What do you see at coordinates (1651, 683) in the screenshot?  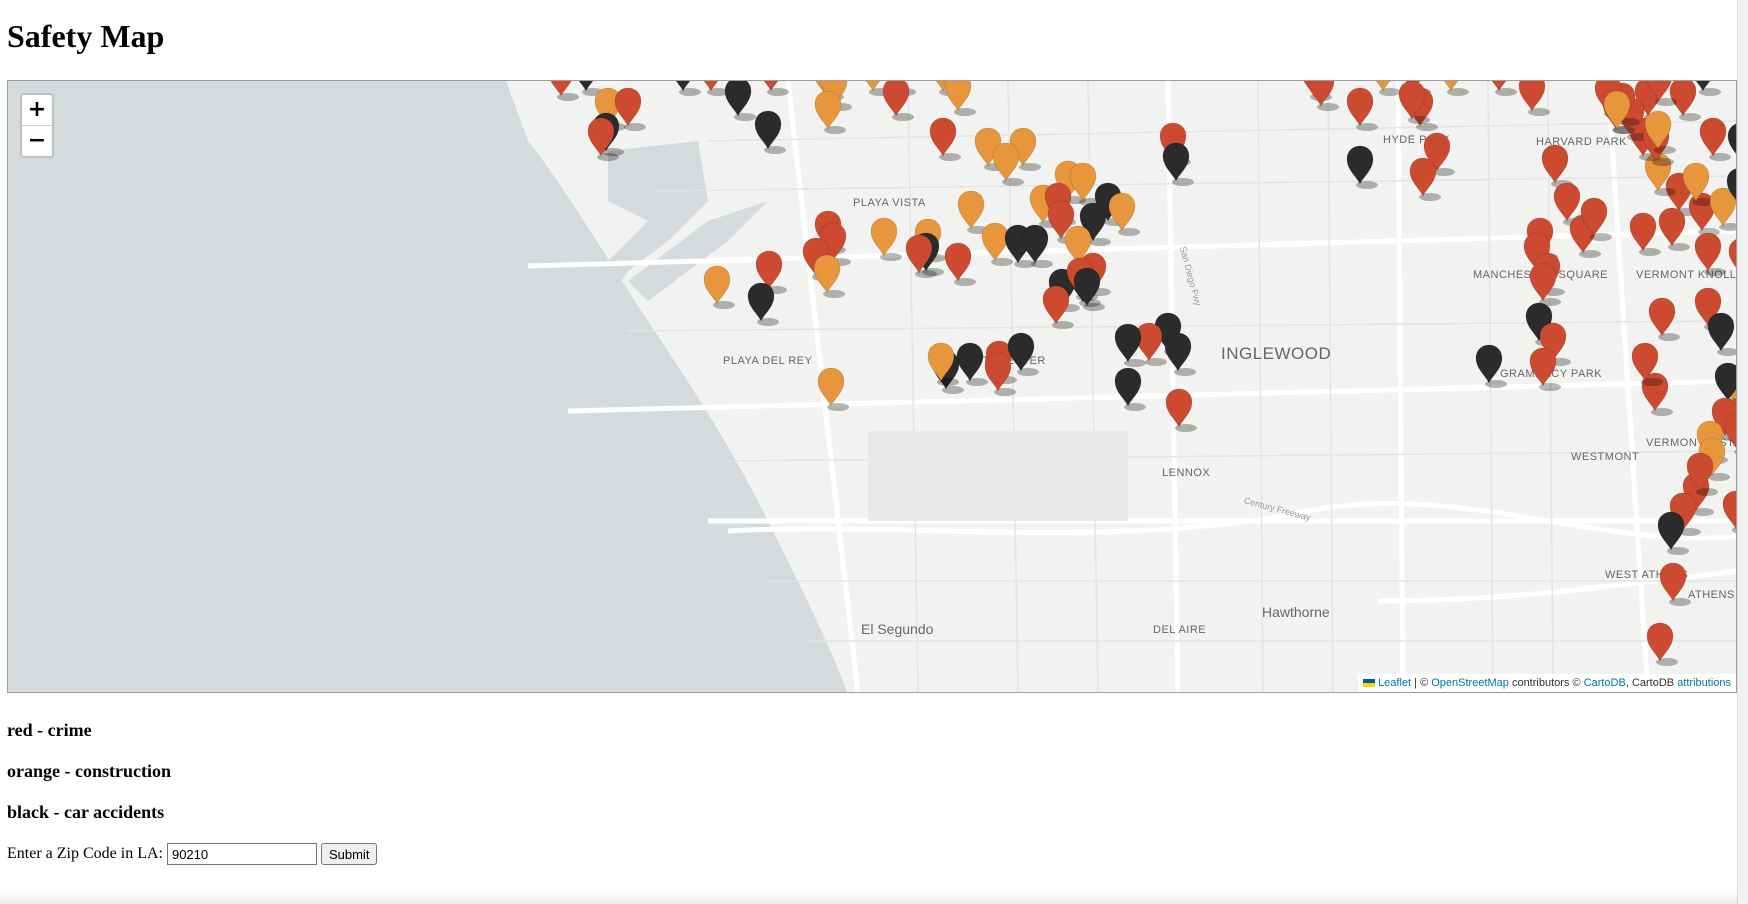 I see `attribution-cartodb: , CartoDB` at bounding box center [1651, 683].